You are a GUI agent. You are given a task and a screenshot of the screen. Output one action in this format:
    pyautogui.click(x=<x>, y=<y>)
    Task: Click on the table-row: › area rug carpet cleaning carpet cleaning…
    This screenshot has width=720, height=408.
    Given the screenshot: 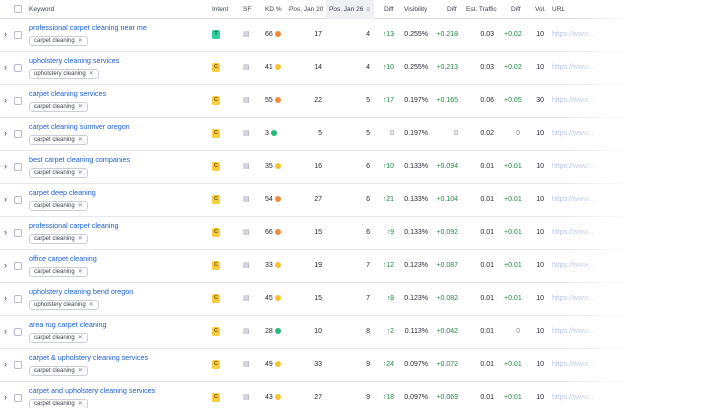 What is the action you would take?
    pyautogui.click(x=360, y=332)
    